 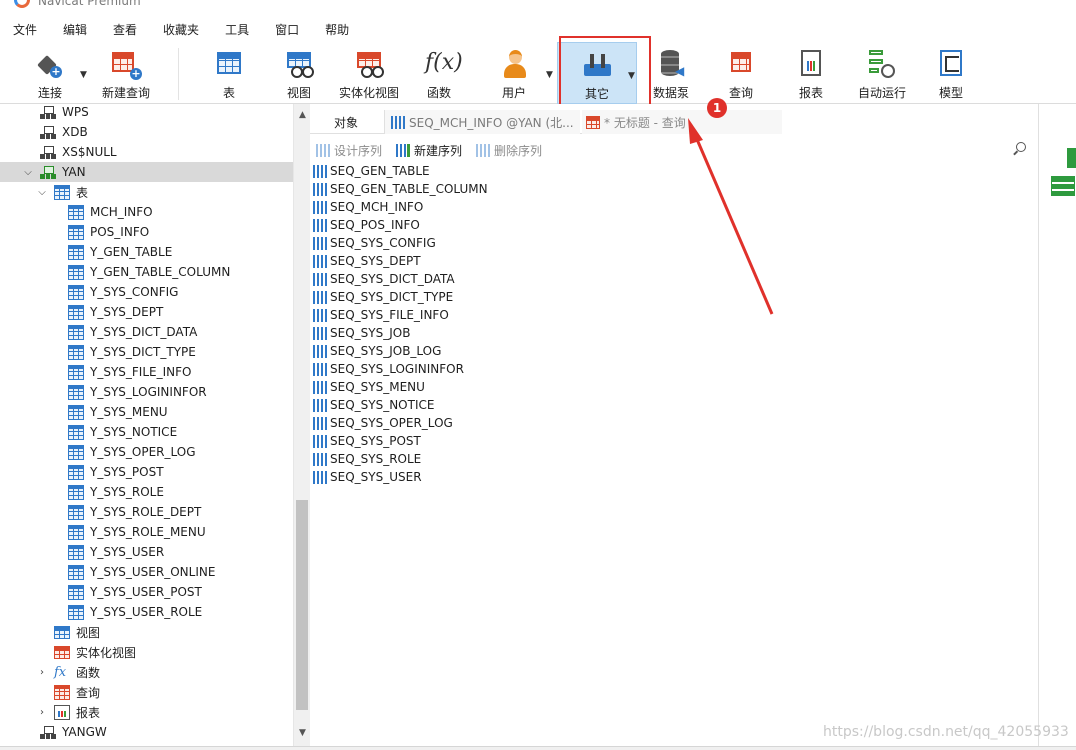 What do you see at coordinates (391, 423) in the screenshot?
I see `sequence-label: SEQ_SYS_OPER_LOG` at bounding box center [391, 423].